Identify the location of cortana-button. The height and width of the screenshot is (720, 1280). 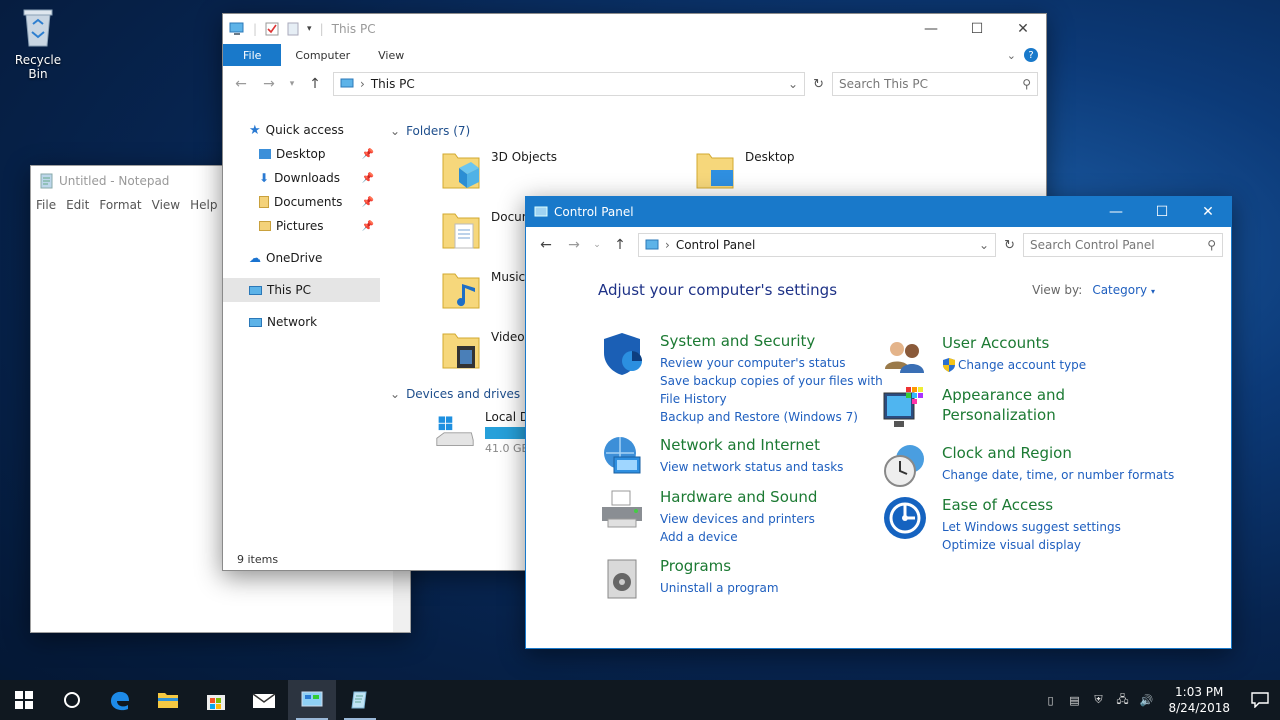
(72, 700).